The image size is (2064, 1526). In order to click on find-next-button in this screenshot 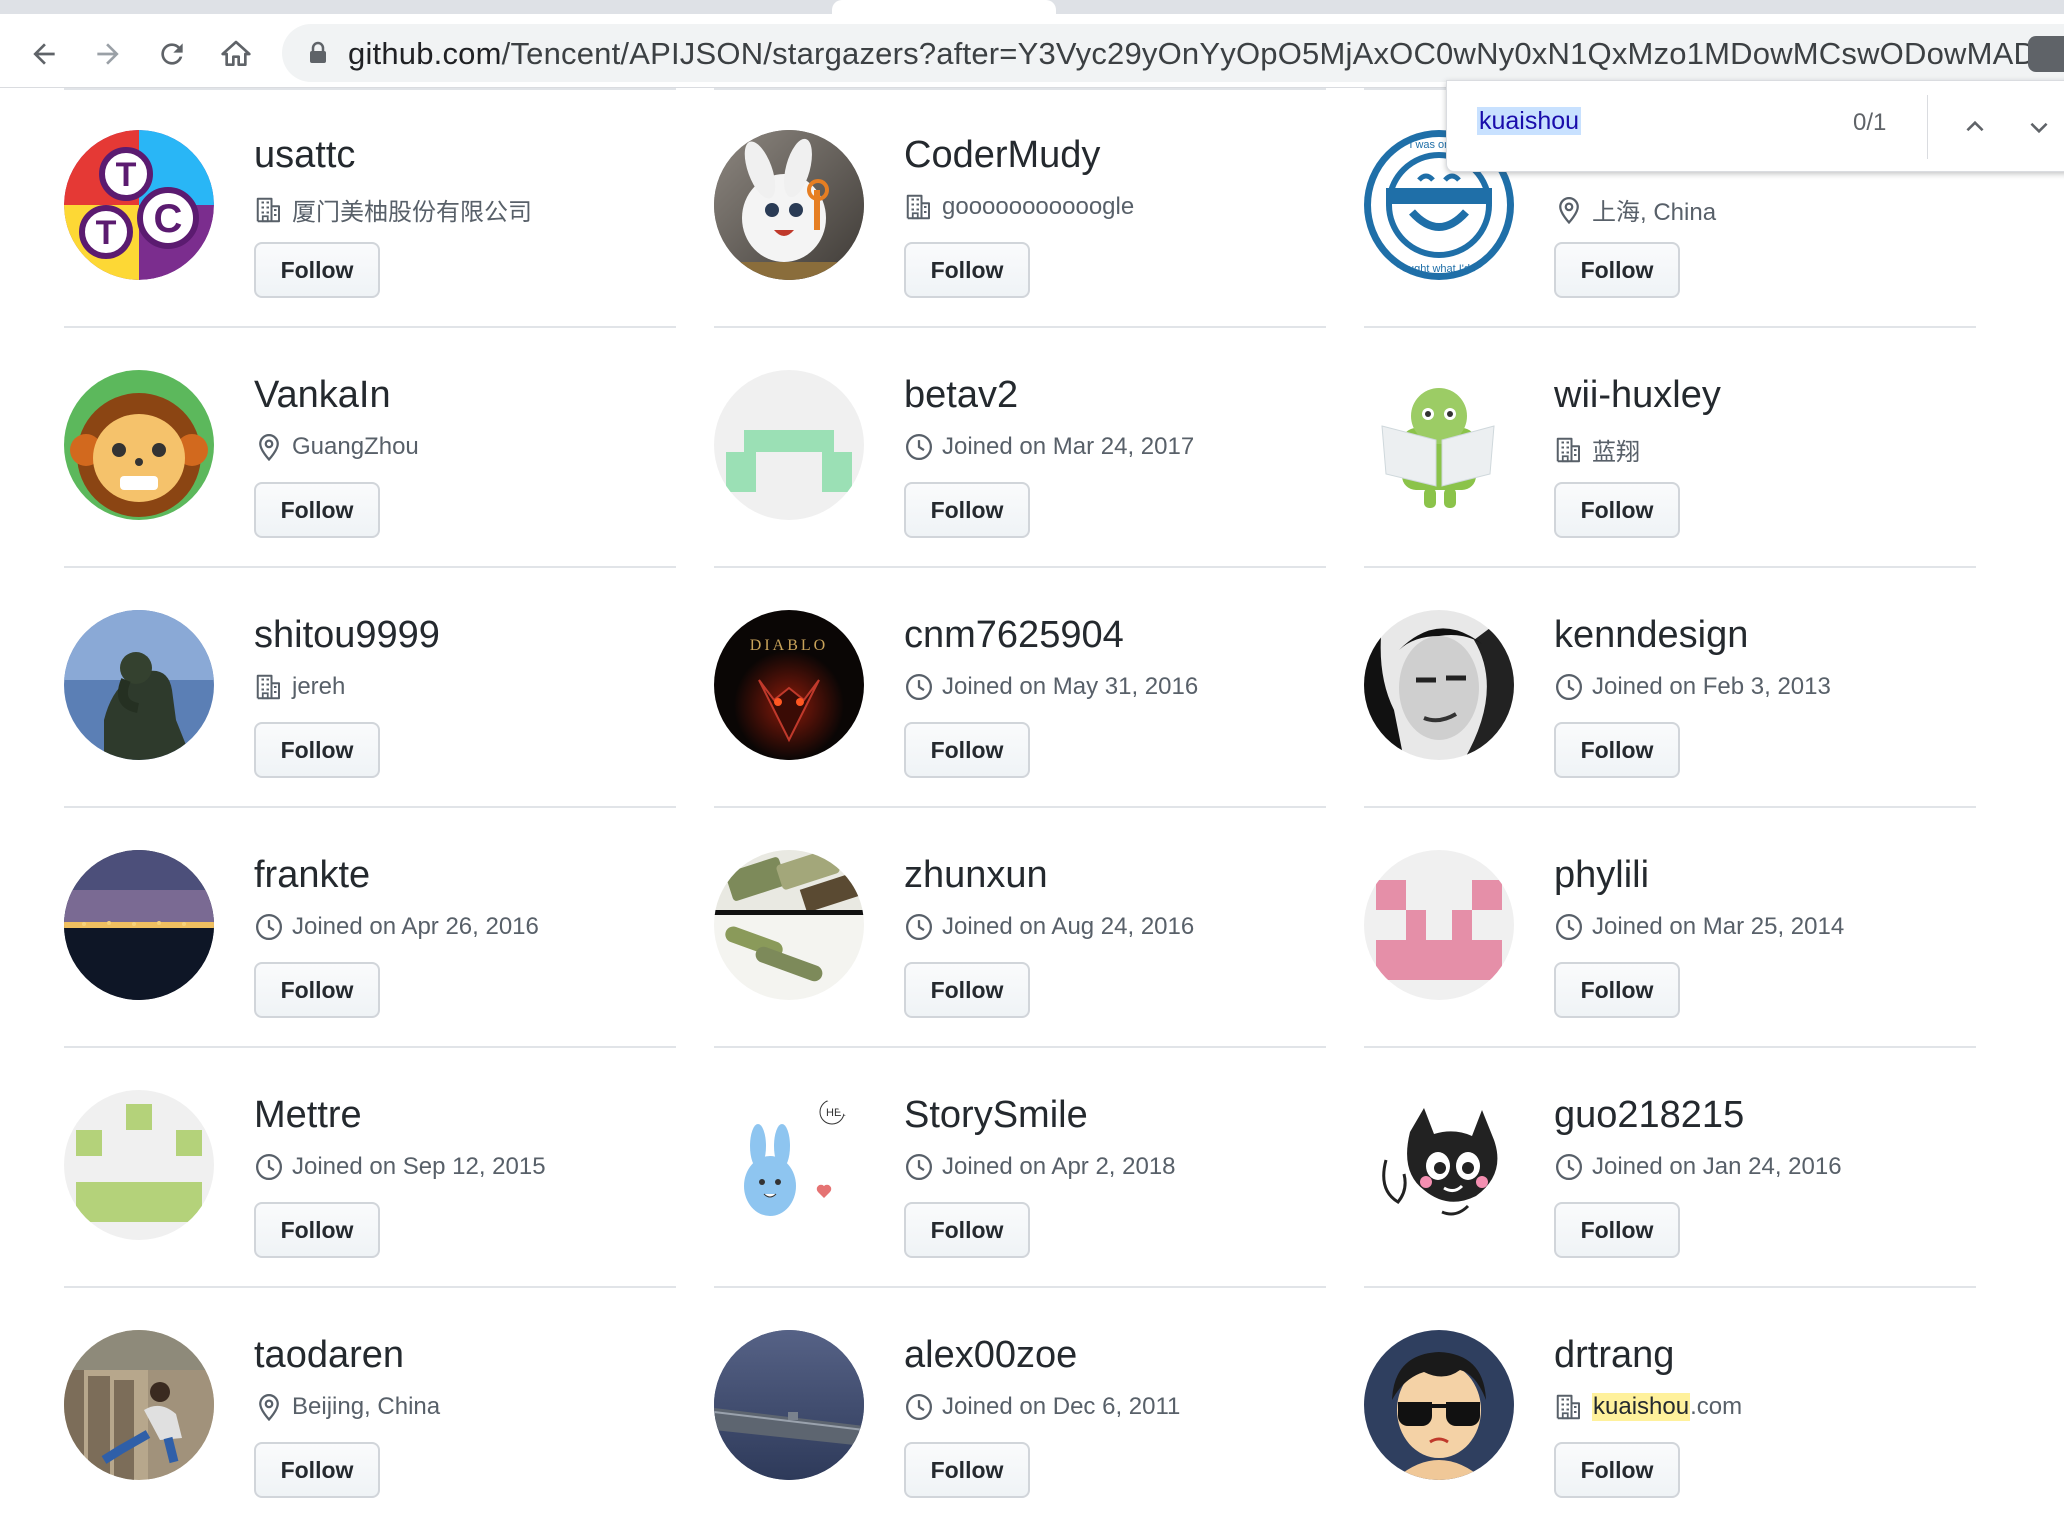, I will do `click(2039, 127)`.